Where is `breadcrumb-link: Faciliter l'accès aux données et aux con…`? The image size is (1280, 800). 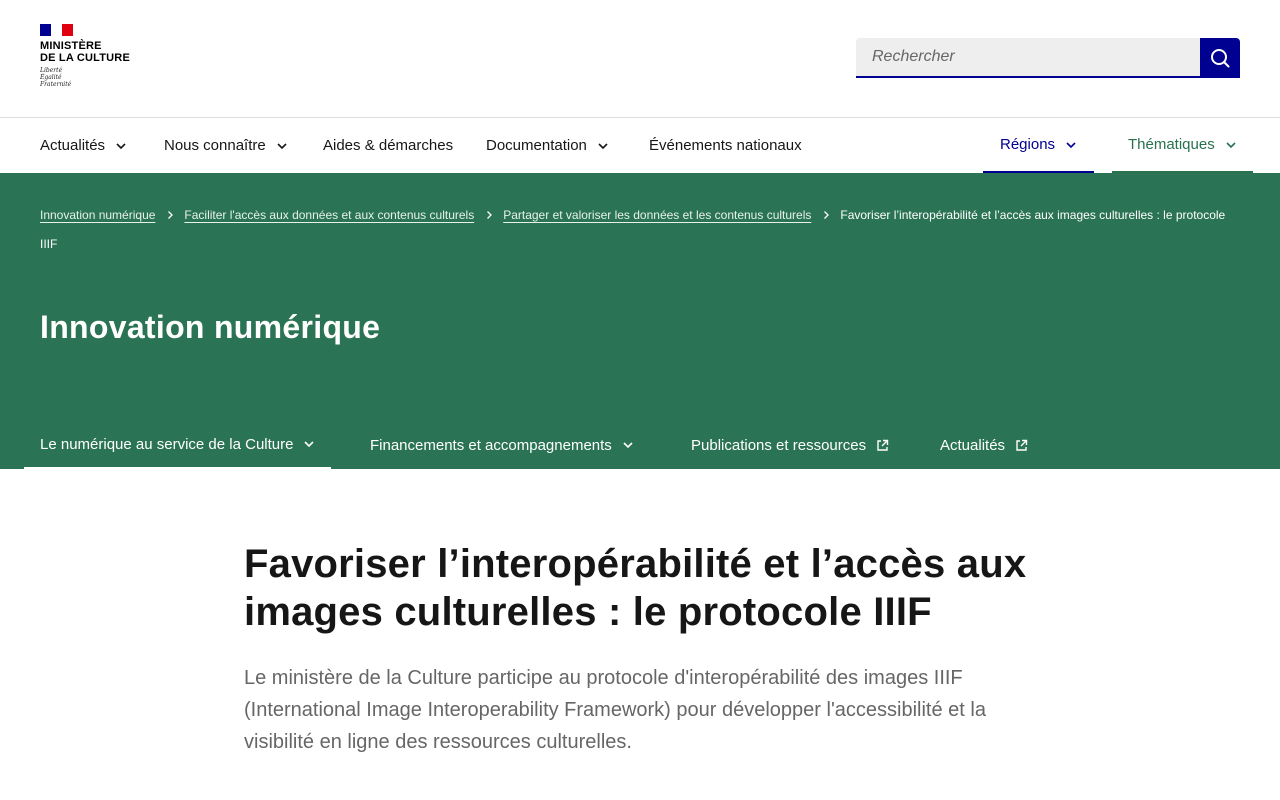
breadcrumb-link: Faciliter l'accès aux données et aux con… is located at coordinates (329, 215).